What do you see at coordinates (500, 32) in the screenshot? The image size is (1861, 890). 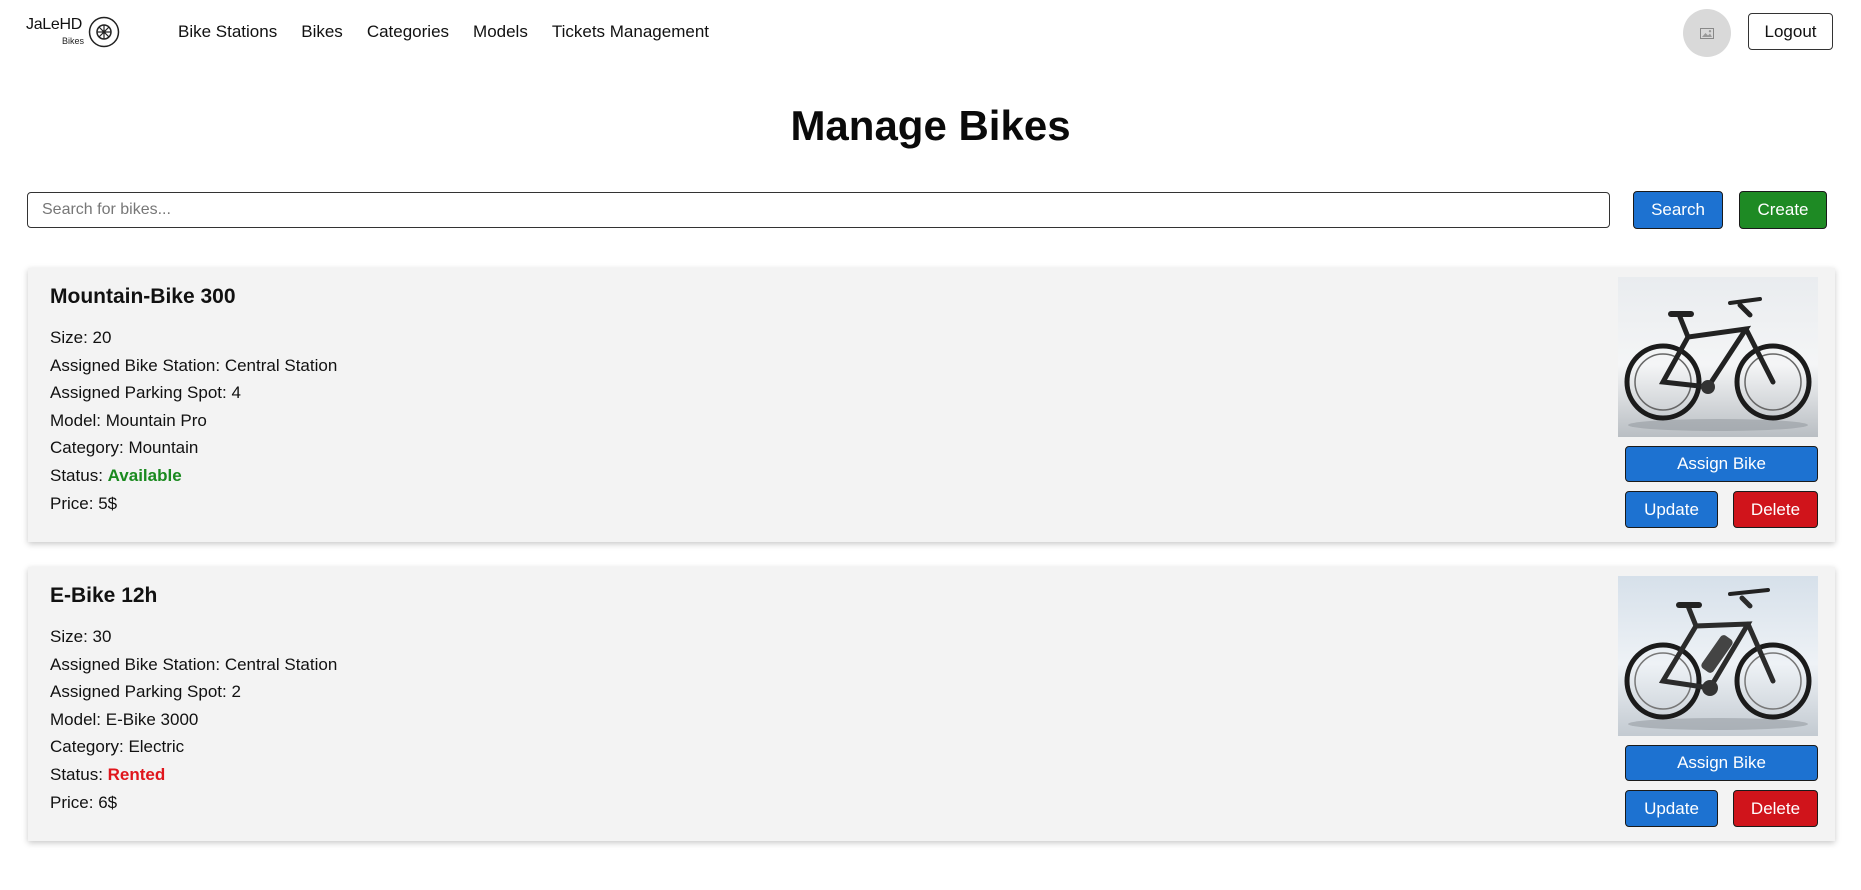 I see `nav-models: Models` at bounding box center [500, 32].